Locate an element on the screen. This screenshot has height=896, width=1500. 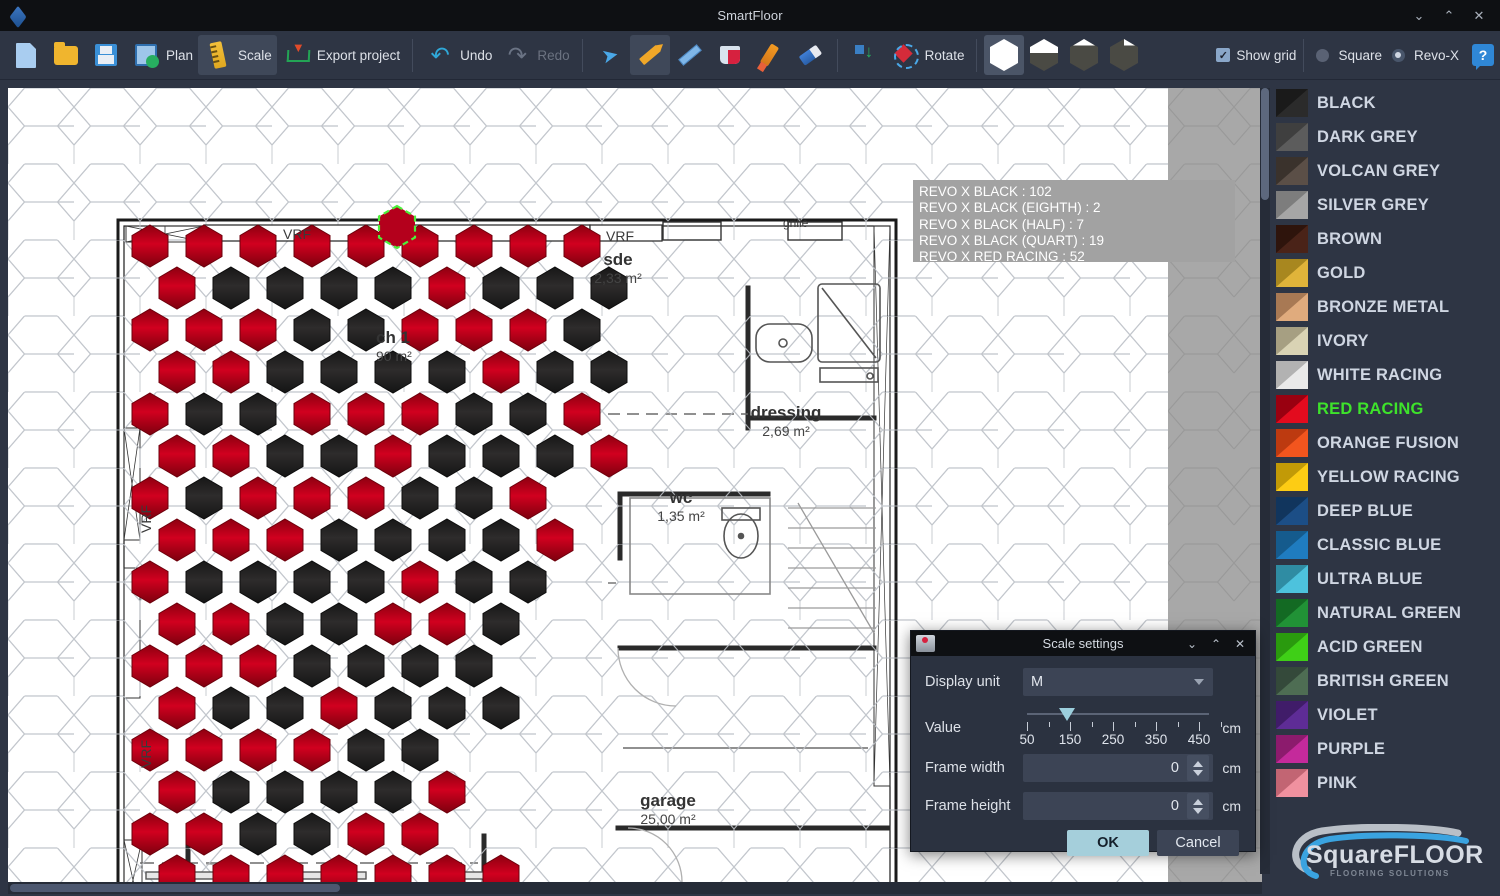
slider-ticks is located at coordinates (1122, 726).